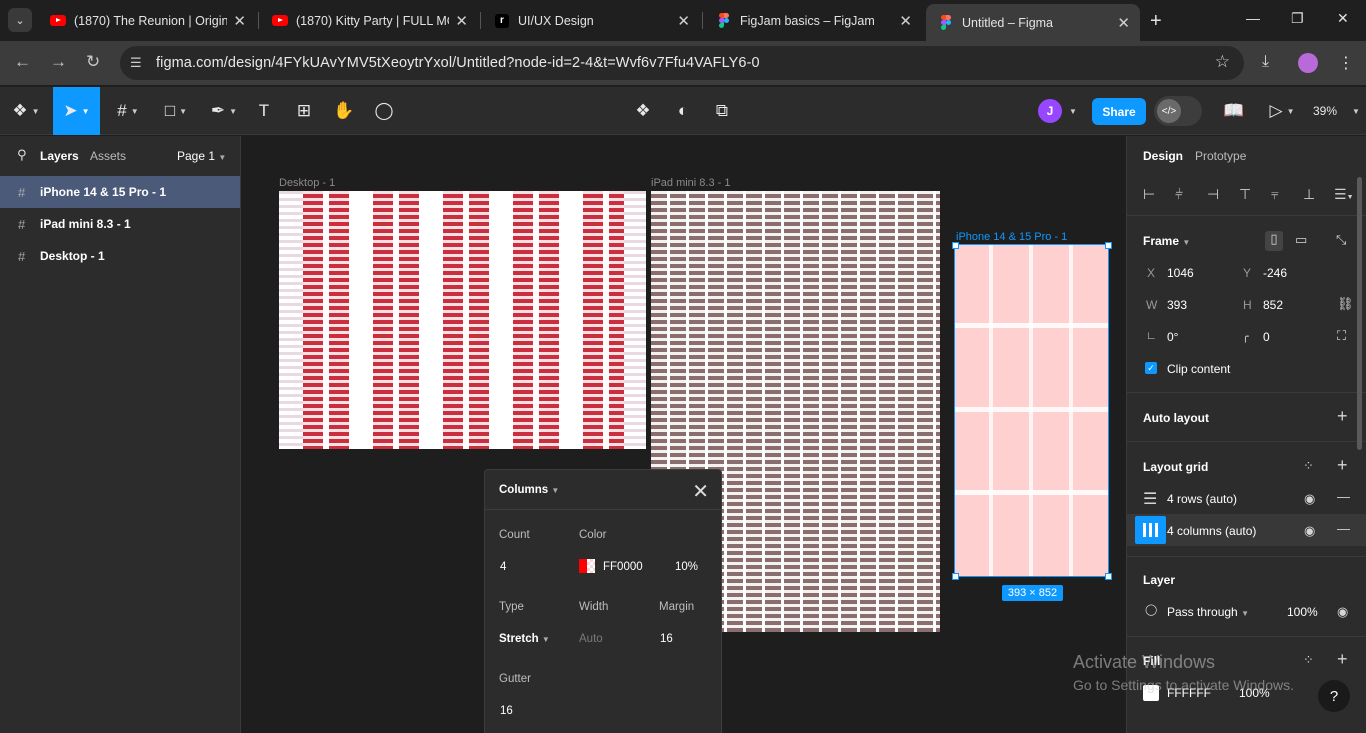 This screenshot has height=733, width=1366. What do you see at coordinates (506, 711) in the screenshot?
I see `gutter-input: 16` at bounding box center [506, 711].